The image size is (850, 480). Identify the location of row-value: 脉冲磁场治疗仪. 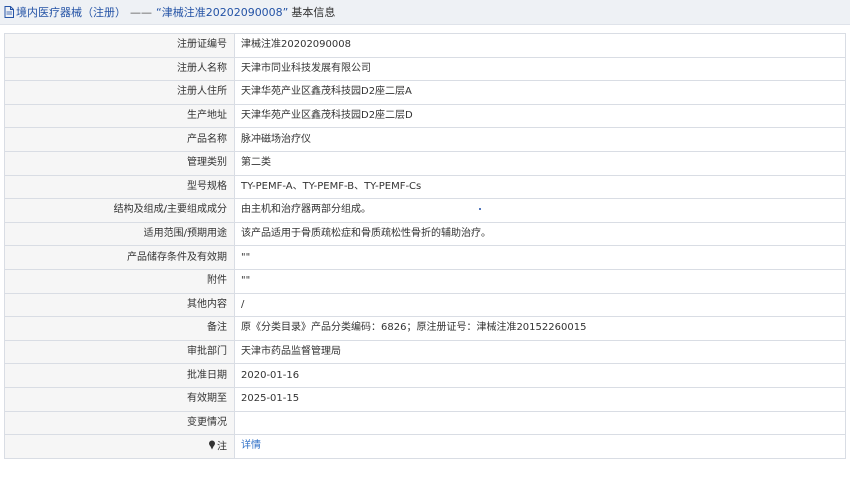
(540, 139).